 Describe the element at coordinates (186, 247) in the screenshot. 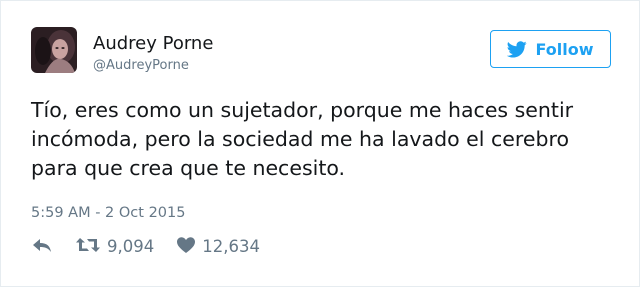

I see `heart-icon` at that location.